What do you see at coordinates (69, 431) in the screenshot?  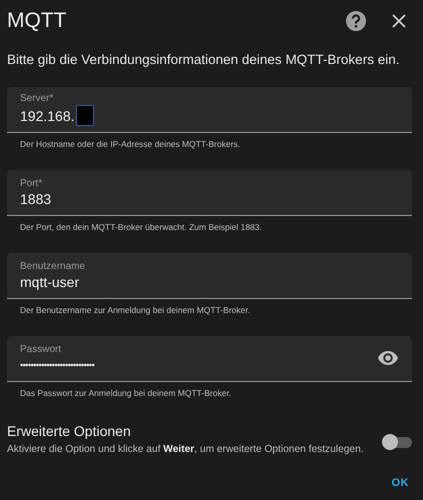 I see `section-title: Erweiterte Optionen` at bounding box center [69, 431].